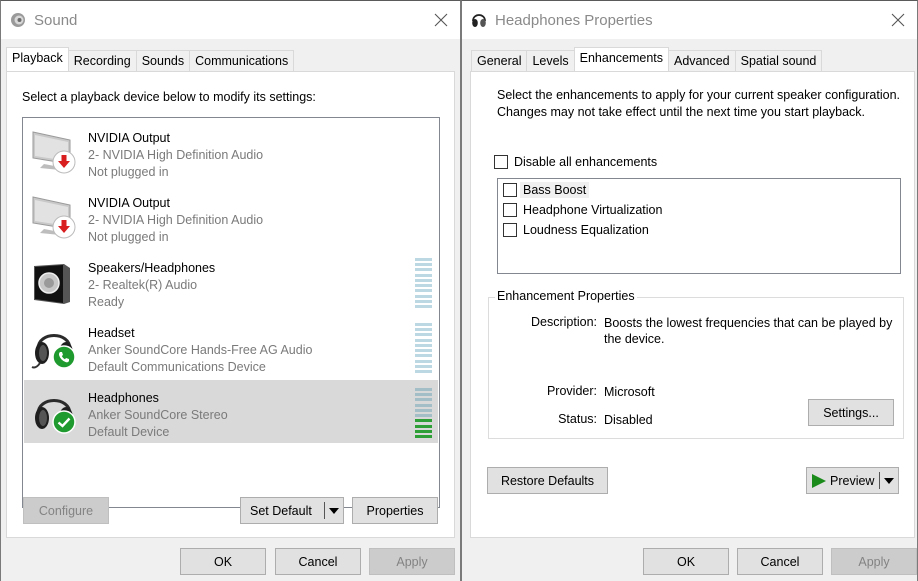  What do you see at coordinates (152, 268) in the screenshot?
I see `device-name: Speakers/Headphones` at bounding box center [152, 268].